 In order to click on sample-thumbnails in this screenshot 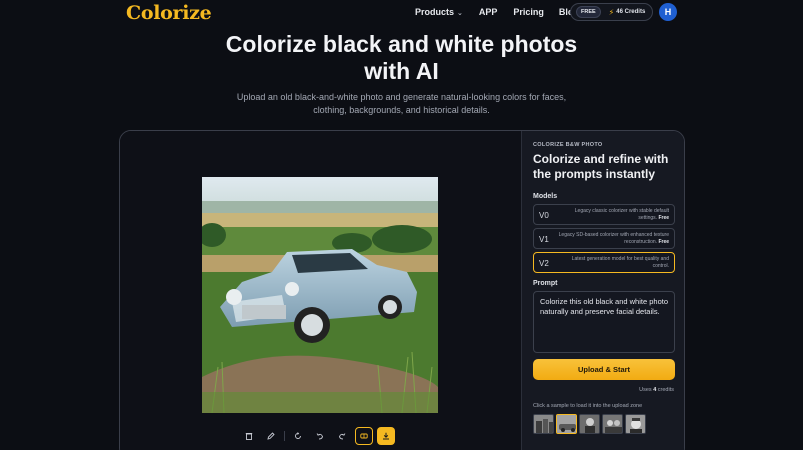, I will do `click(589, 424)`.